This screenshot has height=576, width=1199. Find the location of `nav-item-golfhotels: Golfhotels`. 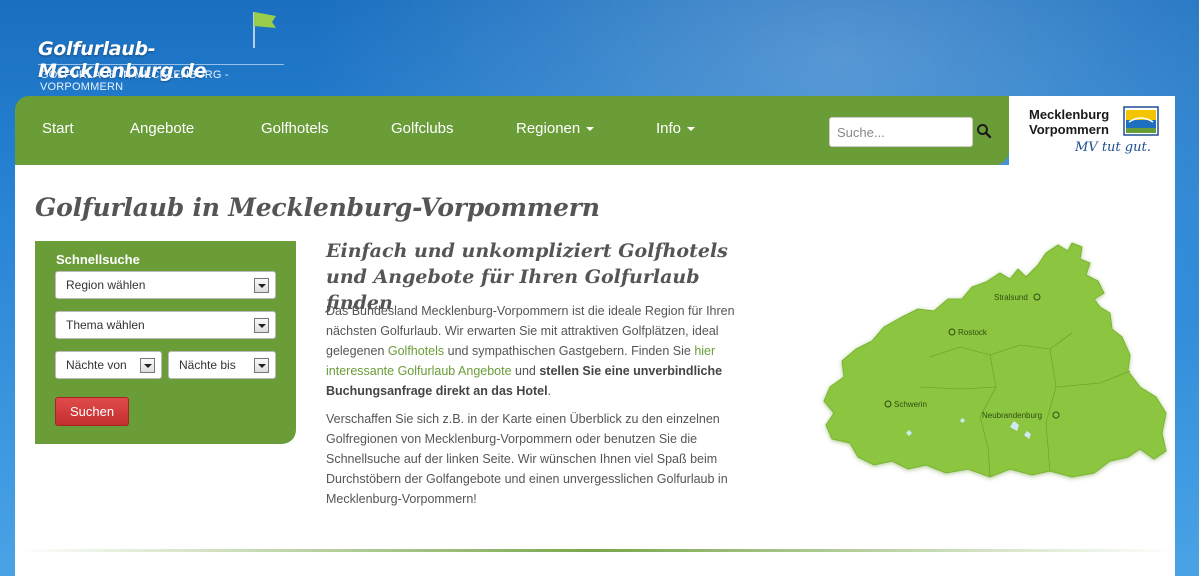

nav-item-golfhotels: Golfhotels is located at coordinates (295, 128).